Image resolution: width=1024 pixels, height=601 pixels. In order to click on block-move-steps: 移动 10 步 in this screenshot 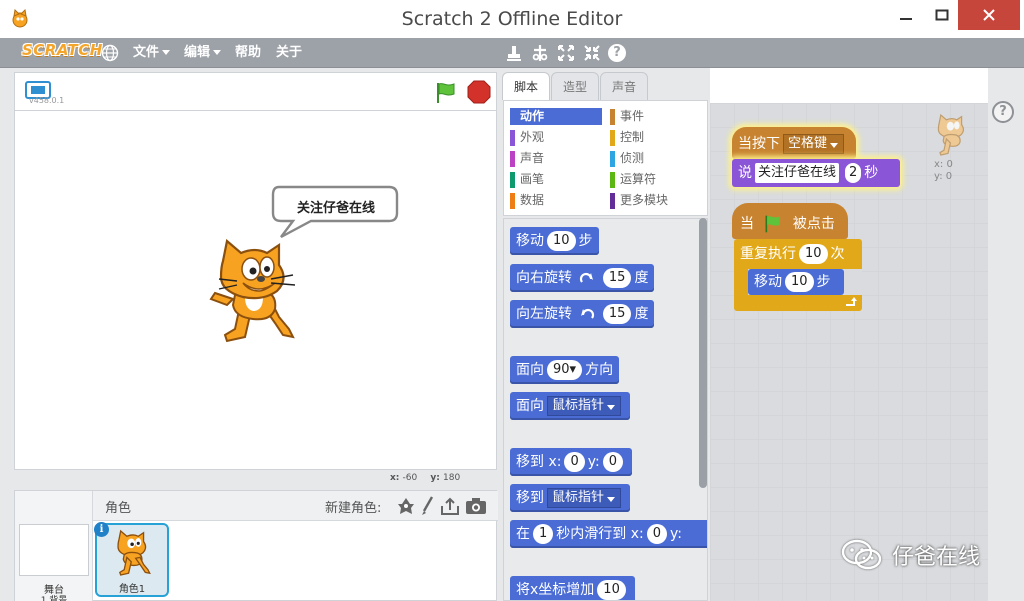, I will do `click(554, 241)`.